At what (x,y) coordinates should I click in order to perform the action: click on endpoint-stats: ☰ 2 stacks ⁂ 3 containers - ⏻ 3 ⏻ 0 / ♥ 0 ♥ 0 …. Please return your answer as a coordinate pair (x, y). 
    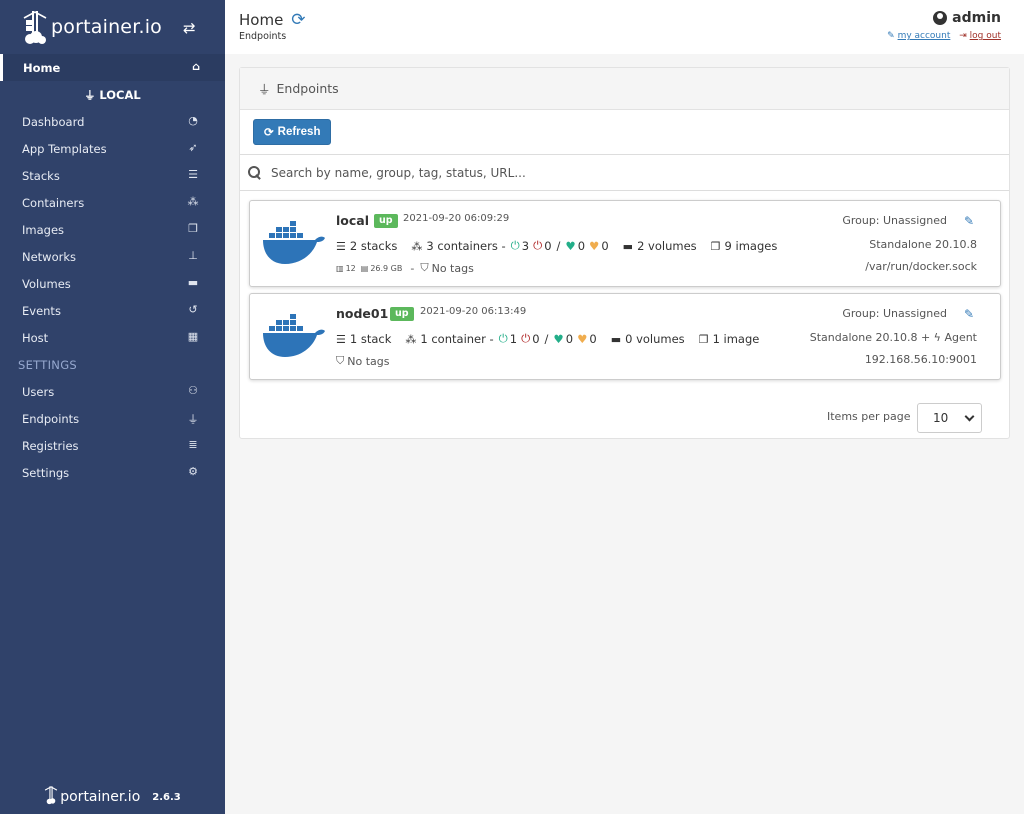
    Looking at the image, I should click on (563, 245).